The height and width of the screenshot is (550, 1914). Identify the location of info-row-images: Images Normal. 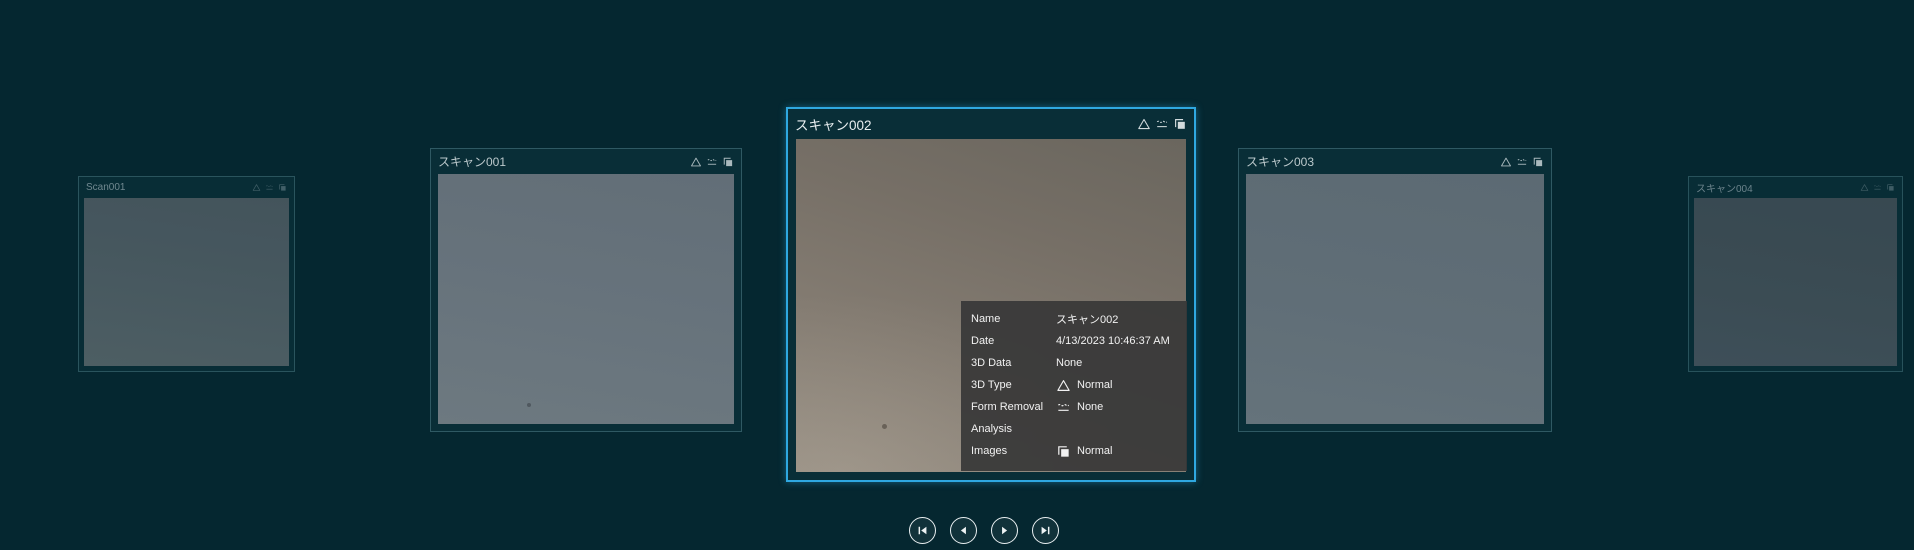
(1074, 451).